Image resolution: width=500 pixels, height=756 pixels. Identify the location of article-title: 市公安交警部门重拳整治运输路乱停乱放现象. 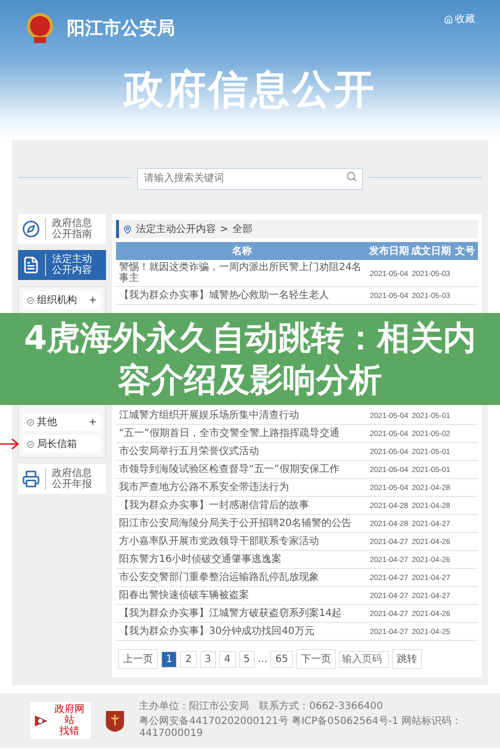
(242, 577).